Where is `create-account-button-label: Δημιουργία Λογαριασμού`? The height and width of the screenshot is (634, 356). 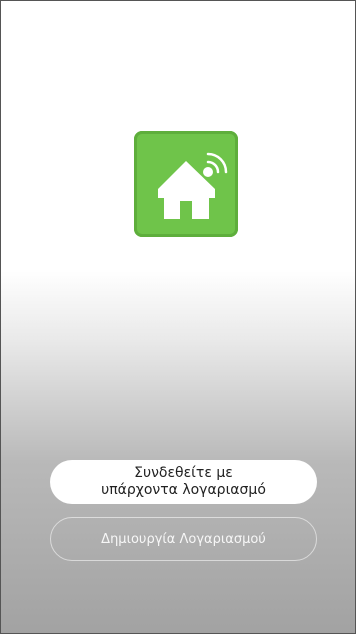 create-account-button-label: Δημιουργία Λογαριασμού is located at coordinates (183, 539).